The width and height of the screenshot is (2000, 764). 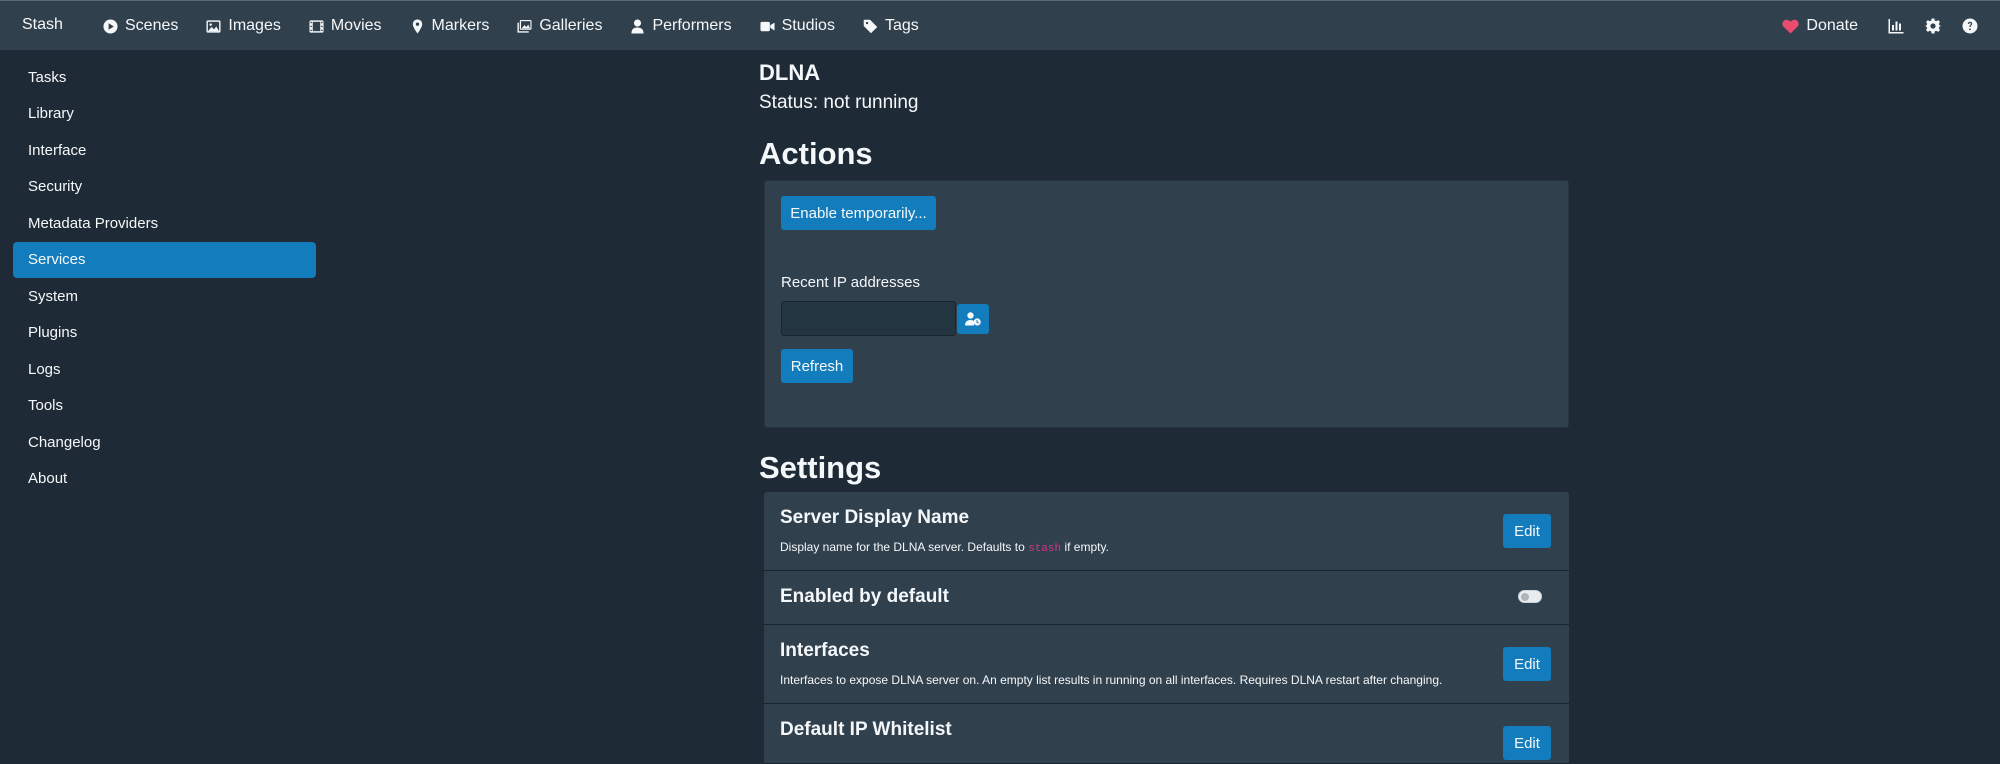 What do you see at coordinates (817, 366) in the screenshot?
I see `refresh-button: Refresh` at bounding box center [817, 366].